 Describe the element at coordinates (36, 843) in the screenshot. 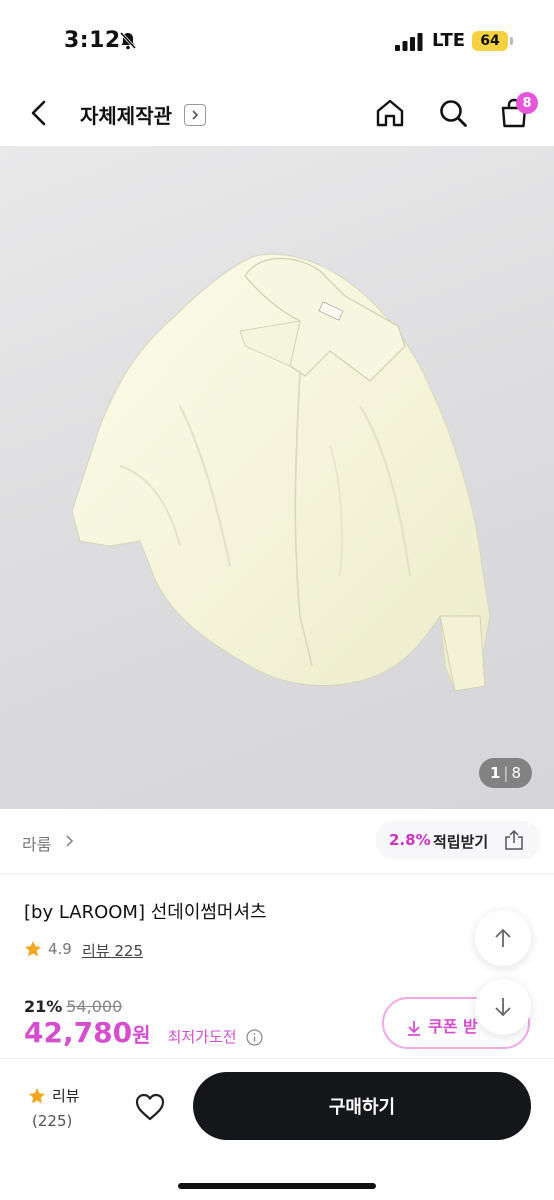

I see `brand-name: 라룸` at that location.